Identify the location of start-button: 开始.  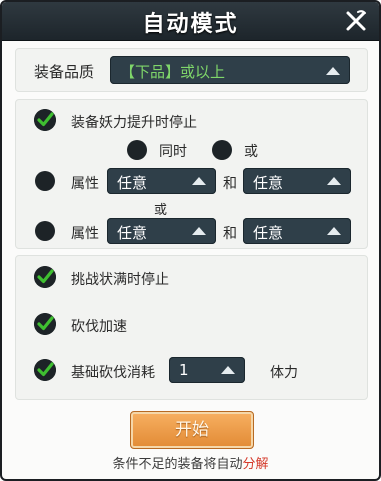
(192, 430).